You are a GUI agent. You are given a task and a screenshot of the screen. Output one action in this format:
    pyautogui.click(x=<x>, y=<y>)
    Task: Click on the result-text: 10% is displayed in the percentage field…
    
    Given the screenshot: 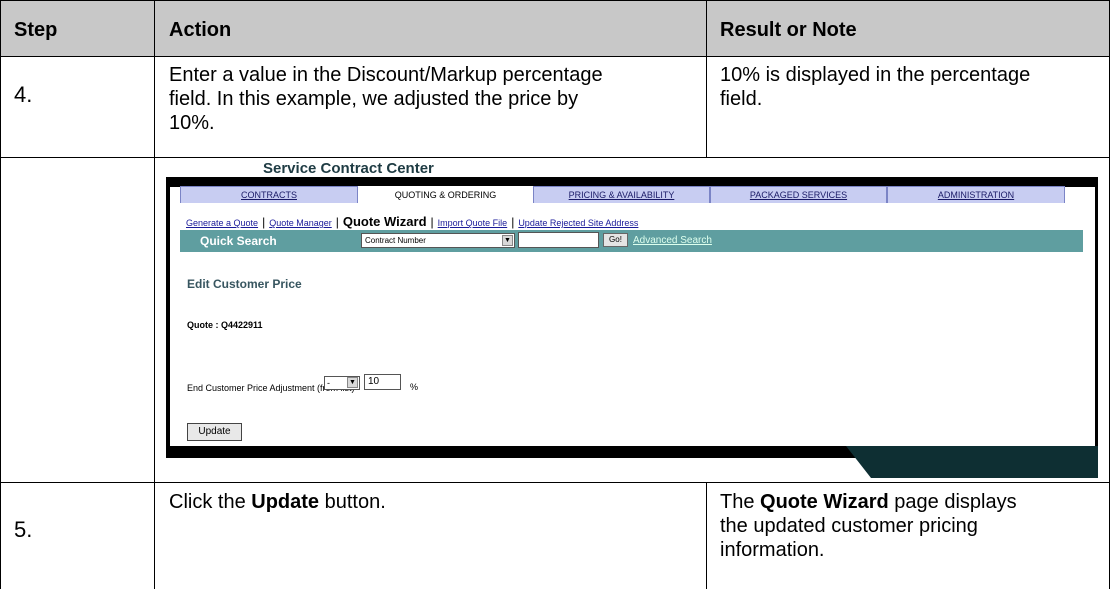 What is the action you would take?
    pyautogui.click(x=875, y=87)
    